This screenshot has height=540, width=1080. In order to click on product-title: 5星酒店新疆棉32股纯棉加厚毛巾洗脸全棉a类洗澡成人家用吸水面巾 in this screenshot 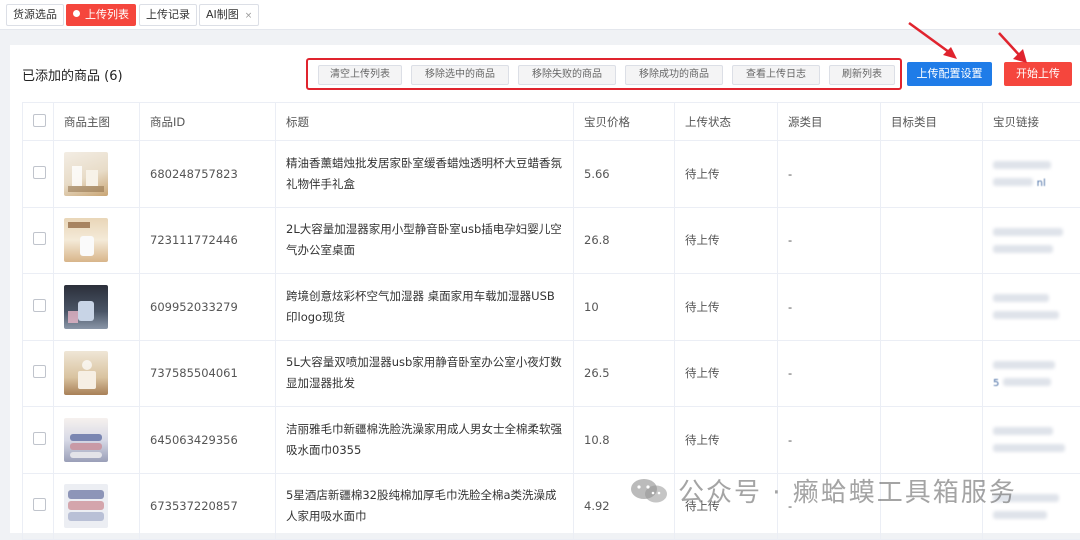, I will do `click(425, 506)`.